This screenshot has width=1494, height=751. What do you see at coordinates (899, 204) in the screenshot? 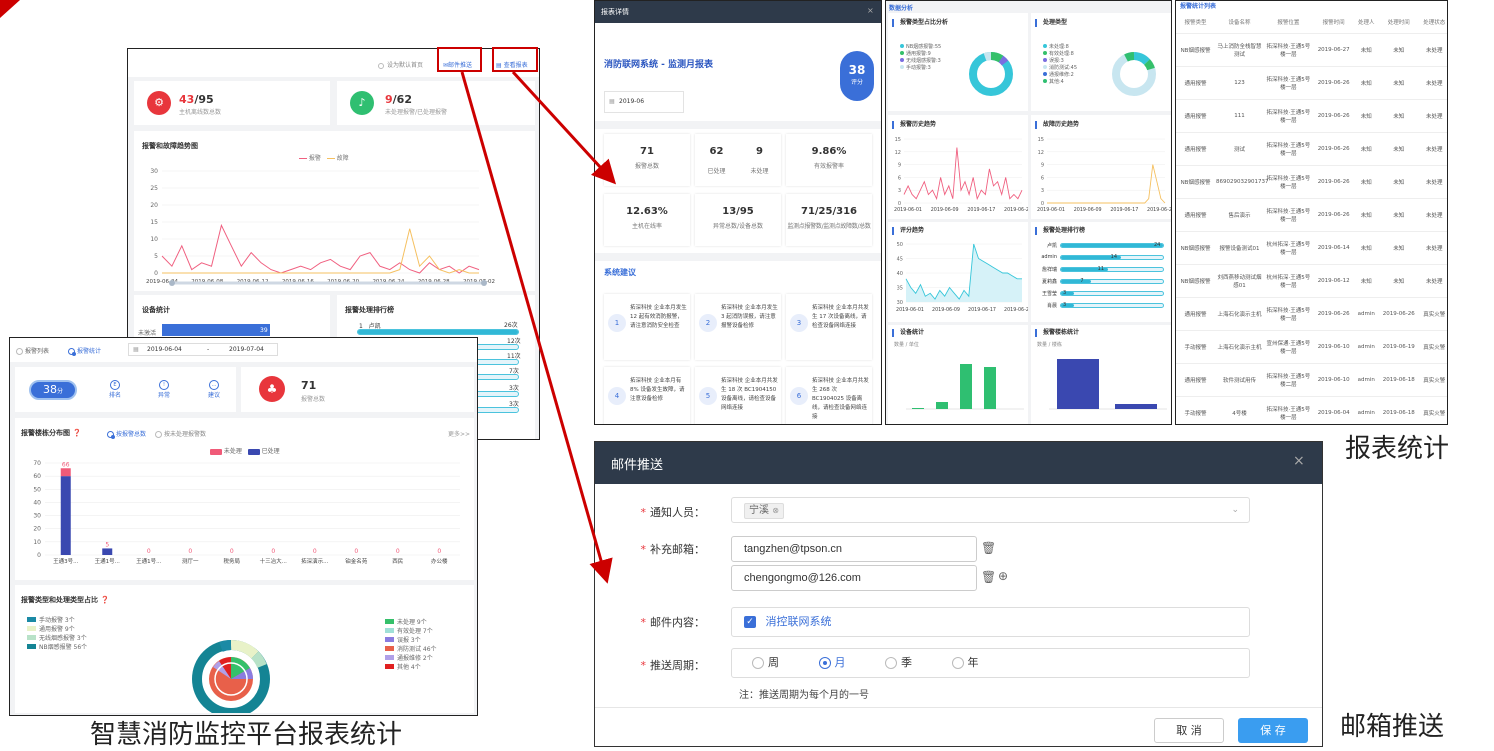
I see `y-tick-label: 0` at bounding box center [899, 204].